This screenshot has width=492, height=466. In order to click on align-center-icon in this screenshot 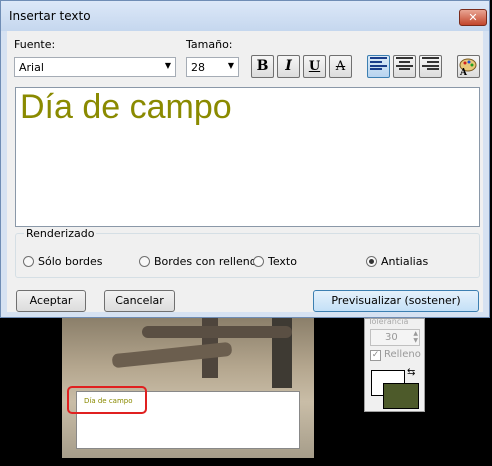, I will do `click(404, 63)`.